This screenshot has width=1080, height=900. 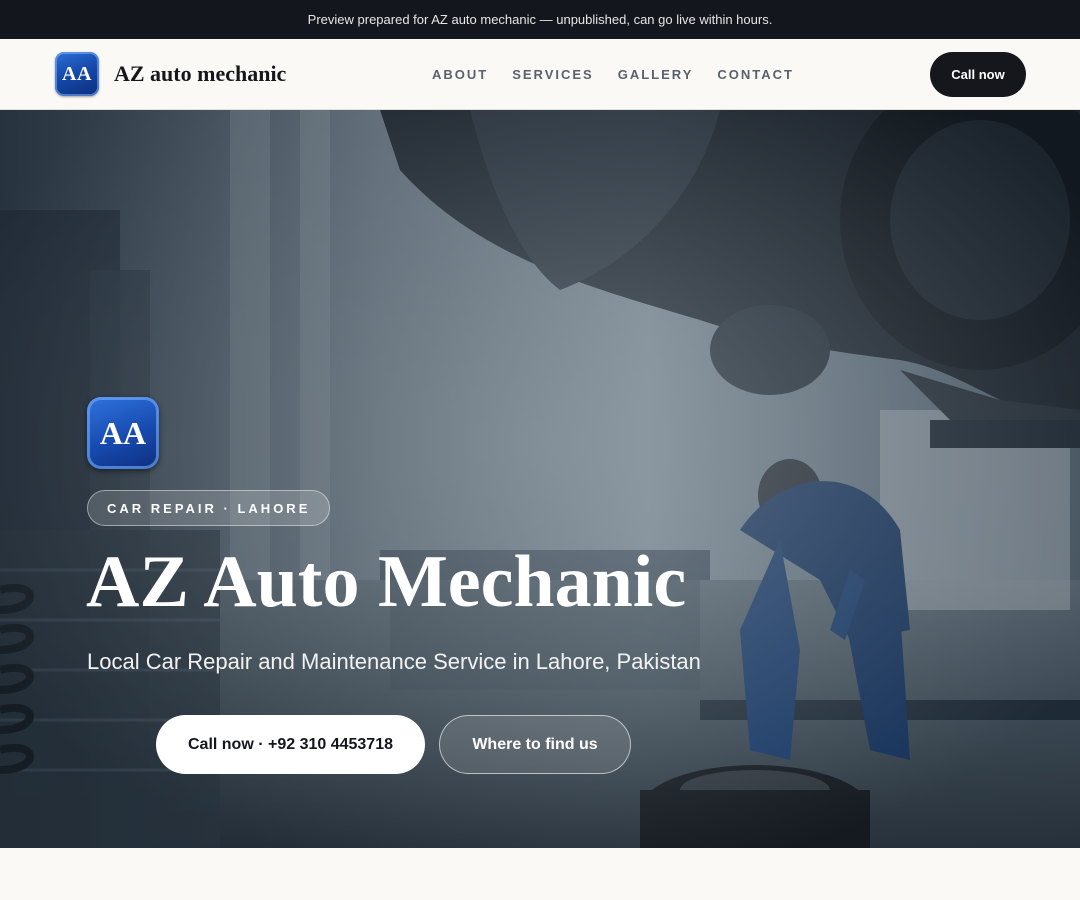 What do you see at coordinates (656, 74) in the screenshot?
I see `nav-link-gallery: GALLERY` at bounding box center [656, 74].